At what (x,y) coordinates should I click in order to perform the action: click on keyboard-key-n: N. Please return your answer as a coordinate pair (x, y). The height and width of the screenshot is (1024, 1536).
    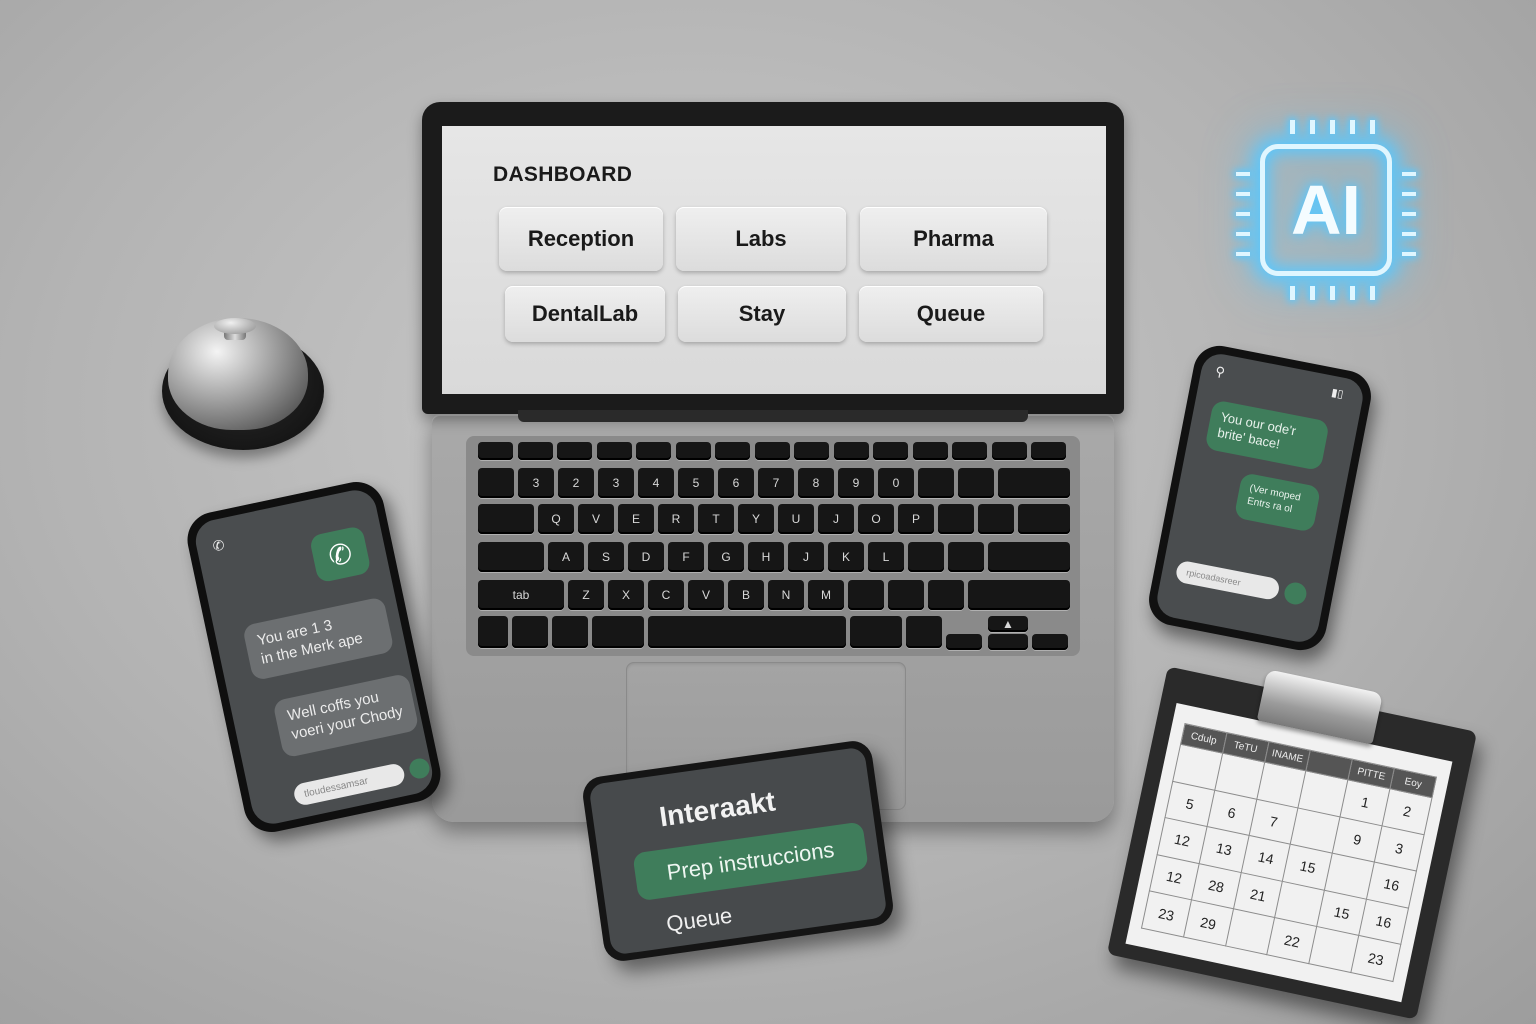
    Looking at the image, I should click on (786, 595).